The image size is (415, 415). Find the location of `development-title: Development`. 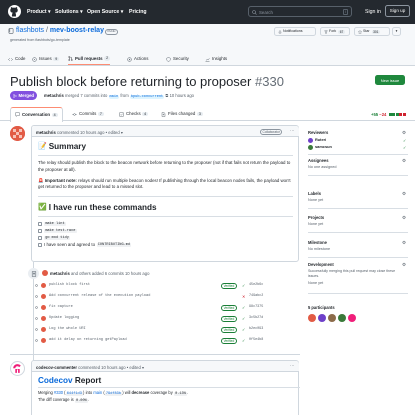

development-title: Development is located at coordinates (321, 264).